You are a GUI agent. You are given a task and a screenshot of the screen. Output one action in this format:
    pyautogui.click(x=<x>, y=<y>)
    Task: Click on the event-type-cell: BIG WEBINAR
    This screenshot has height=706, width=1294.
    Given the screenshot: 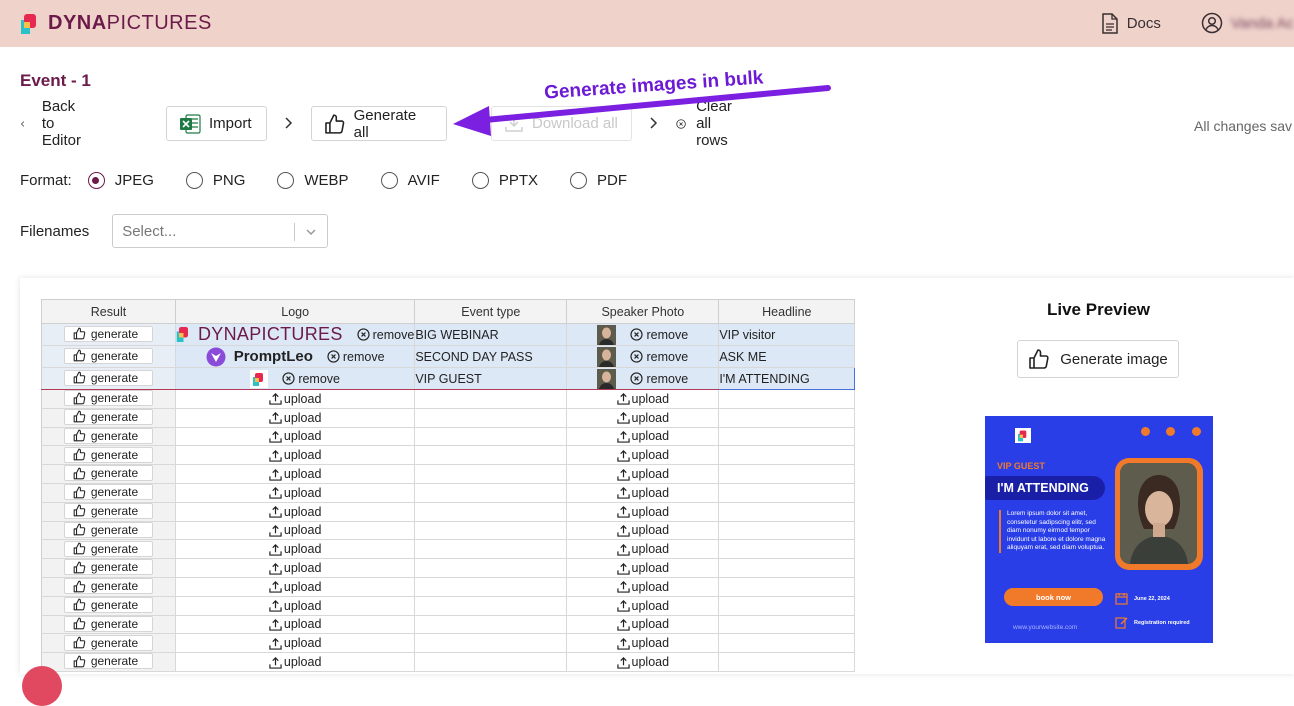 What is the action you would take?
    pyautogui.click(x=491, y=334)
    